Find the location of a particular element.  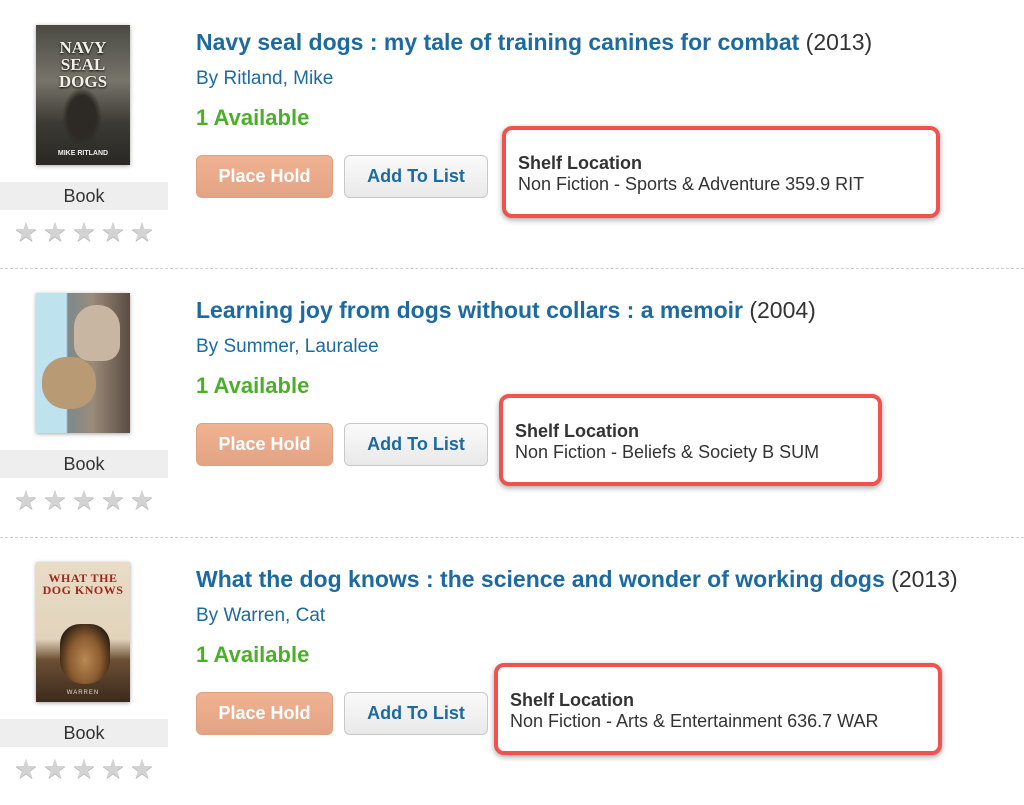

cover-author: WARREN is located at coordinates (83, 693).